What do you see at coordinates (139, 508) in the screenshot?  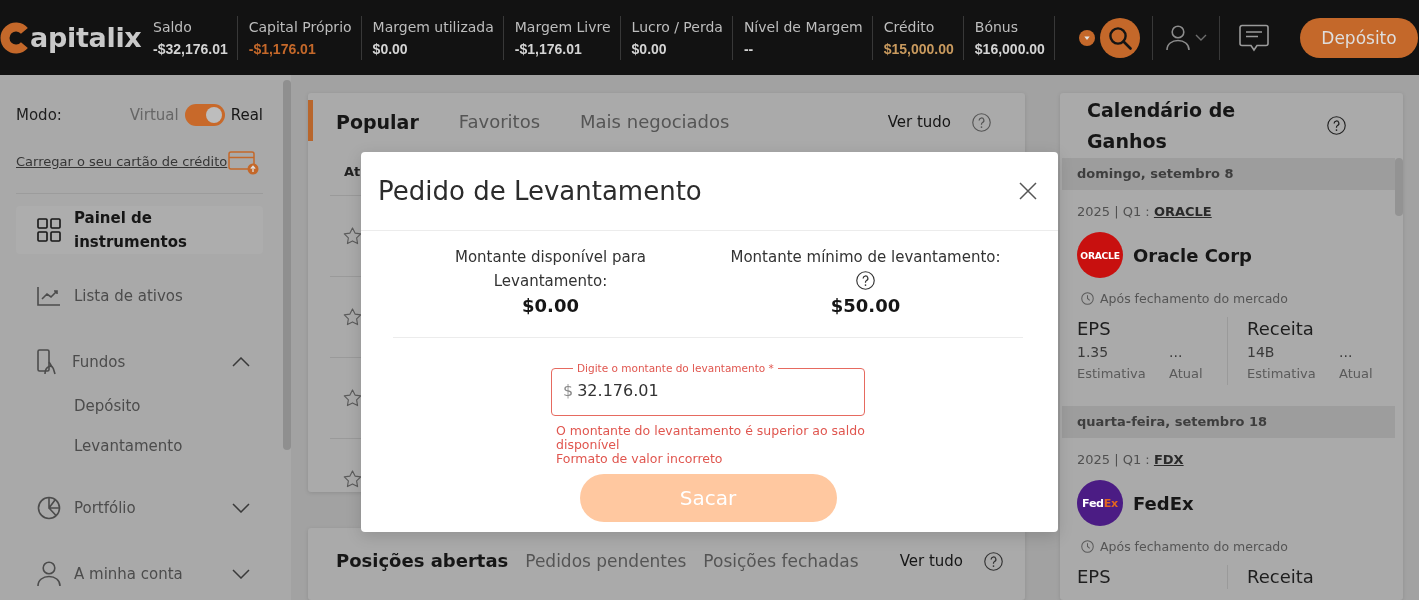 I see `sidebar-item: Portfólio` at bounding box center [139, 508].